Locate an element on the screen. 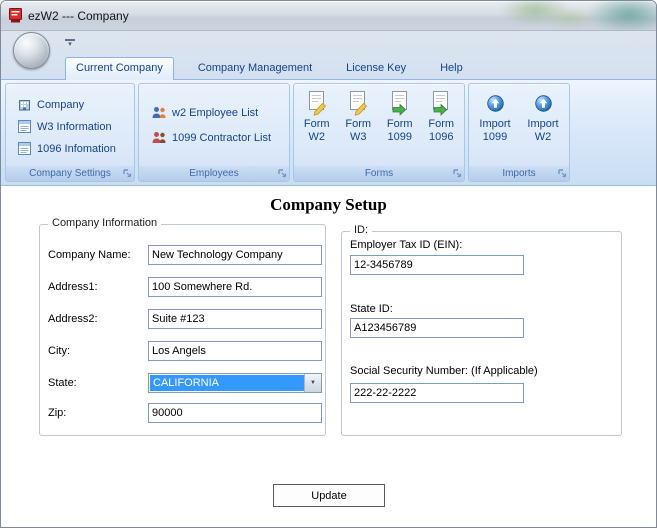  ribbon-item-1099-contractor-list: 1099 Contractor List is located at coordinates (218, 137).